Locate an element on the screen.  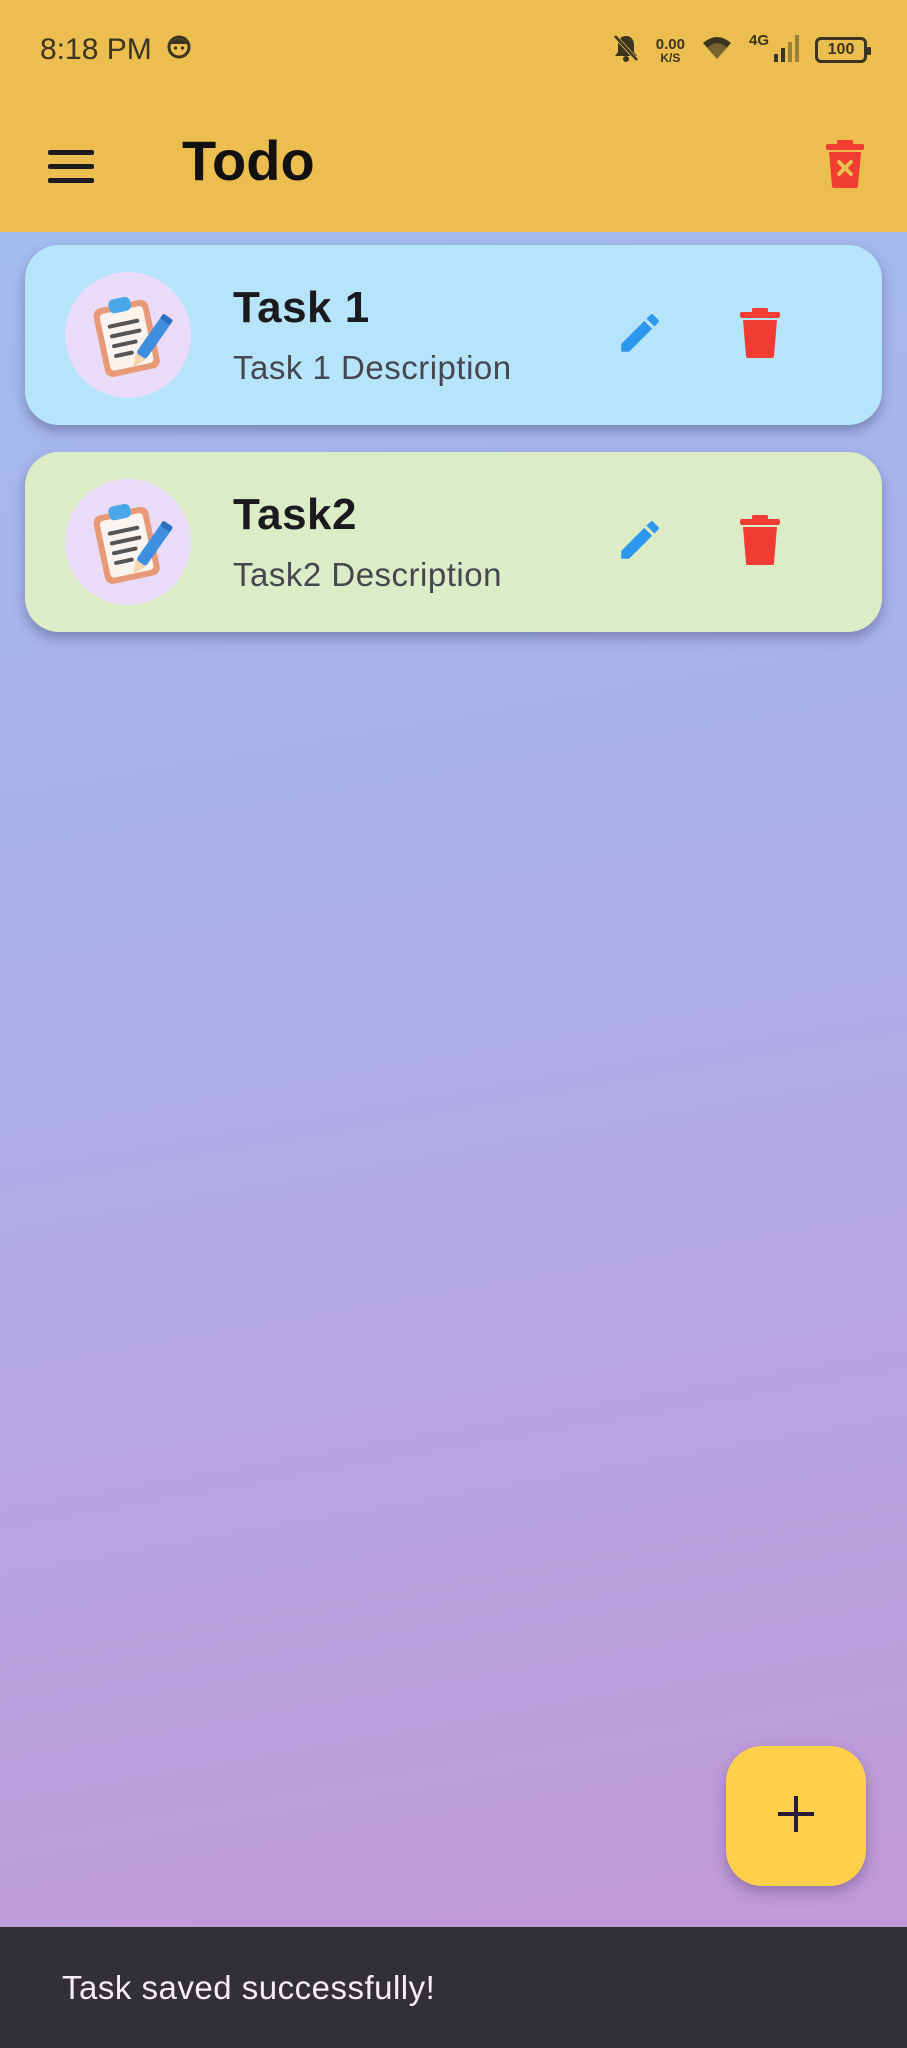
battery-level: 100 is located at coordinates (841, 49).